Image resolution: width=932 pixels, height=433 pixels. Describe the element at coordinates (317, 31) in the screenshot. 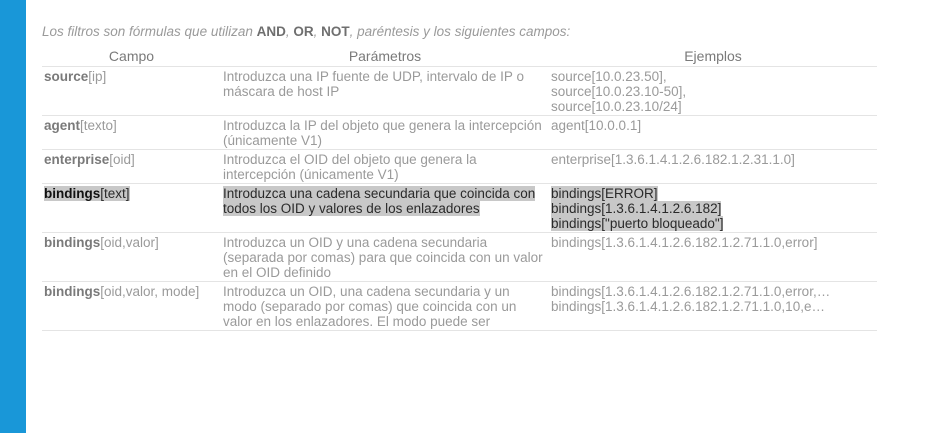

I see `intro-sep-2: ,` at that location.